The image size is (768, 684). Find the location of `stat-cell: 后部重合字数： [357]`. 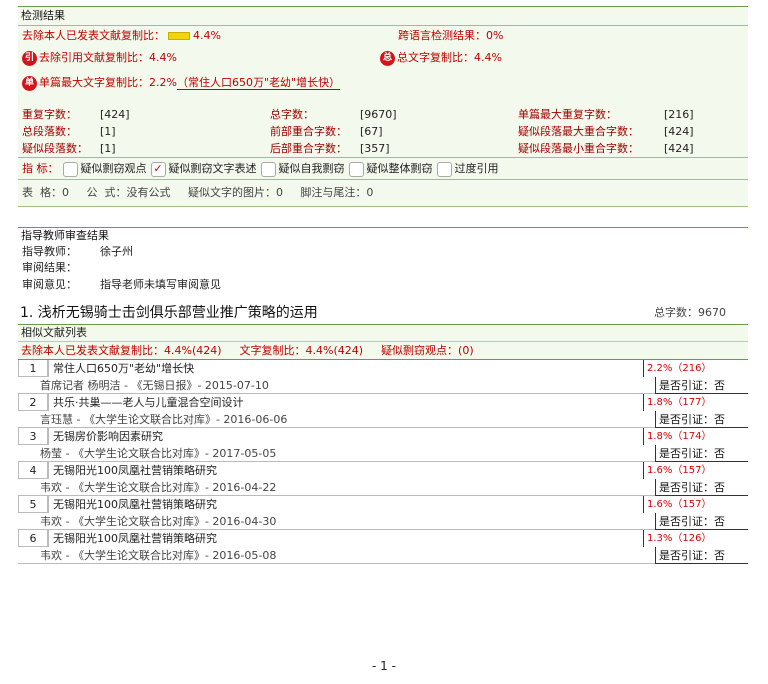

stat-cell: 后部重合字数： [357] is located at coordinates (330, 148).